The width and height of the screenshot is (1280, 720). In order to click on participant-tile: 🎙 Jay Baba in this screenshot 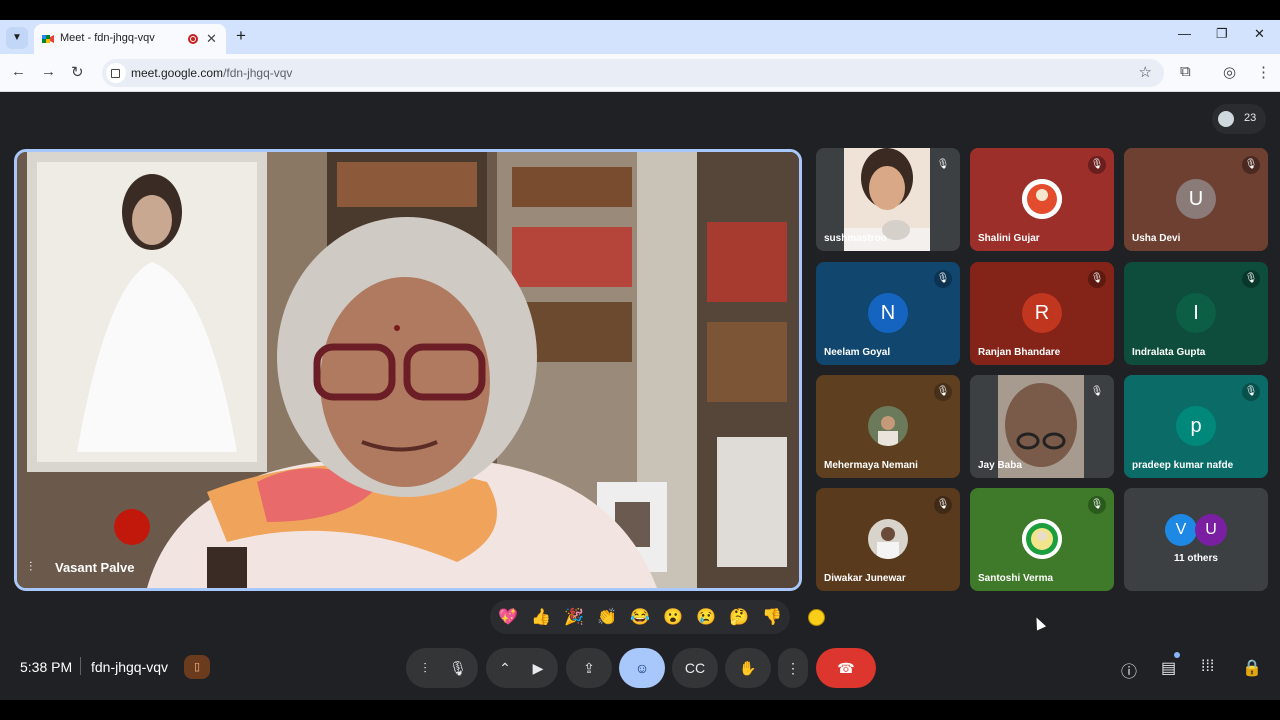, I will do `click(1042, 426)`.